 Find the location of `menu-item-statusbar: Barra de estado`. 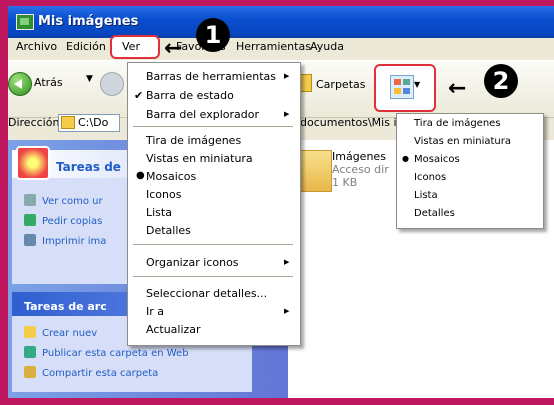

menu-item-statusbar: Barra de estado is located at coordinates (190, 95).